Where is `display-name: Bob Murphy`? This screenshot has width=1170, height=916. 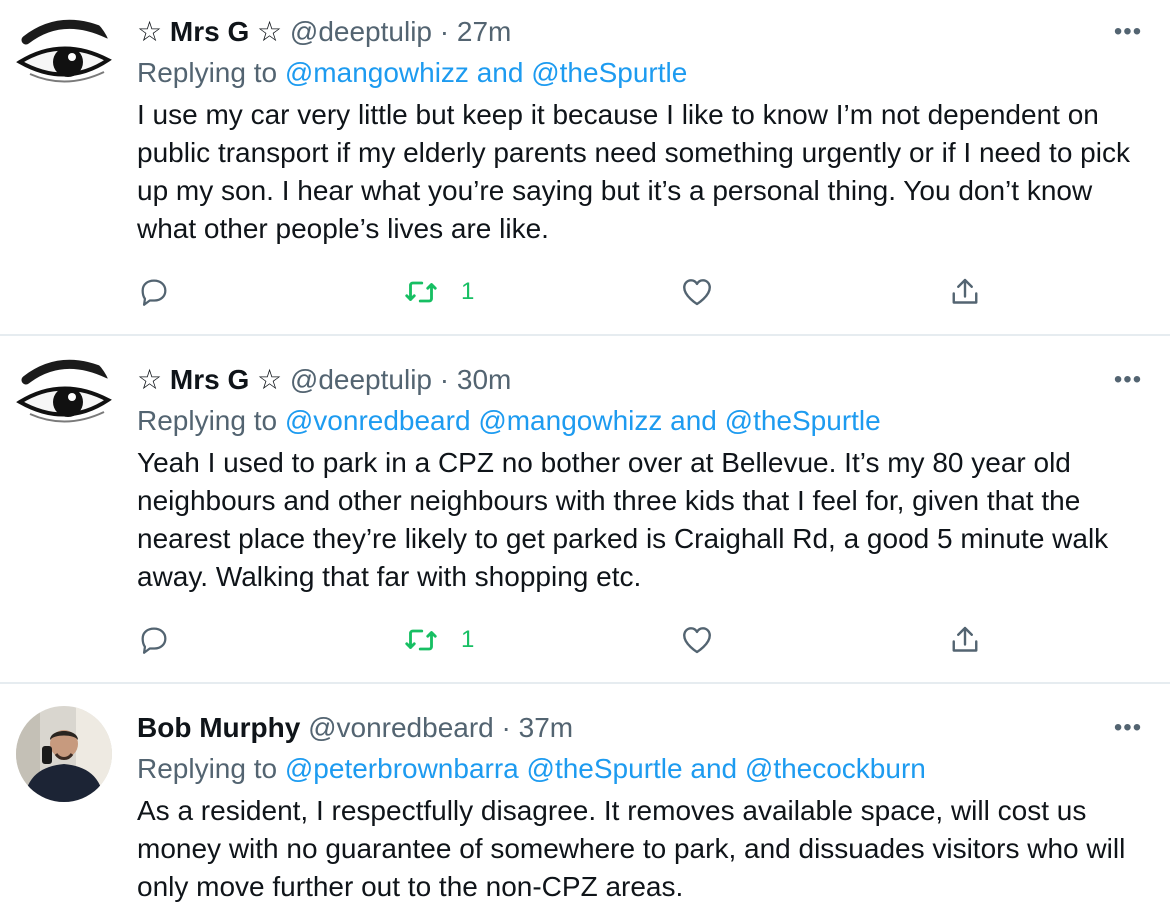
display-name: Bob Murphy is located at coordinates (218, 727).